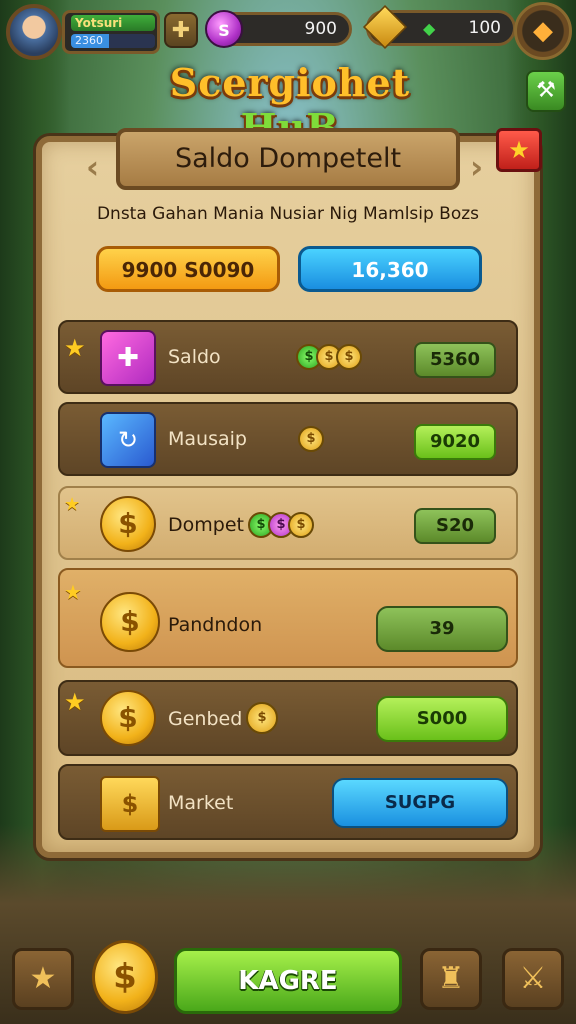 Image resolution: width=576 pixels, height=1024 pixels. What do you see at coordinates (442, 719) in the screenshot?
I see `row-value-button: S000` at bounding box center [442, 719].